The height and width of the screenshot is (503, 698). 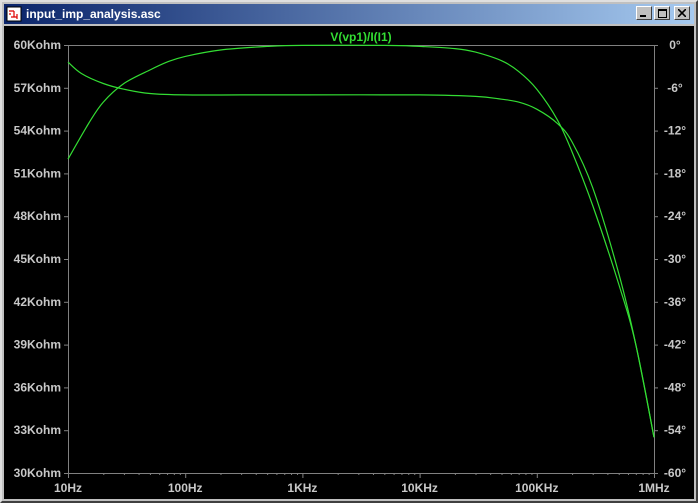 What do you see at coordinates (37, 259) in the screenshot?
I see `y-left-tick-label: 45Kohm` at bounding box center [37, 259].